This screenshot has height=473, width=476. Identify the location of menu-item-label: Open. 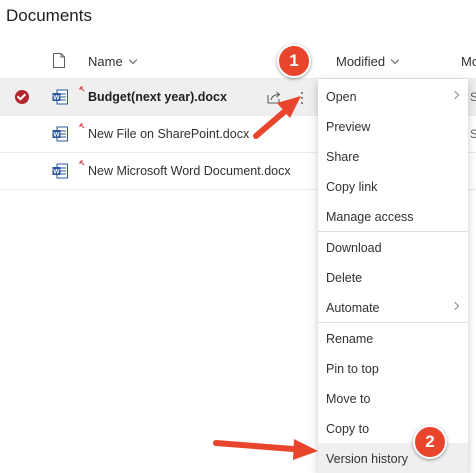
(341, 97).